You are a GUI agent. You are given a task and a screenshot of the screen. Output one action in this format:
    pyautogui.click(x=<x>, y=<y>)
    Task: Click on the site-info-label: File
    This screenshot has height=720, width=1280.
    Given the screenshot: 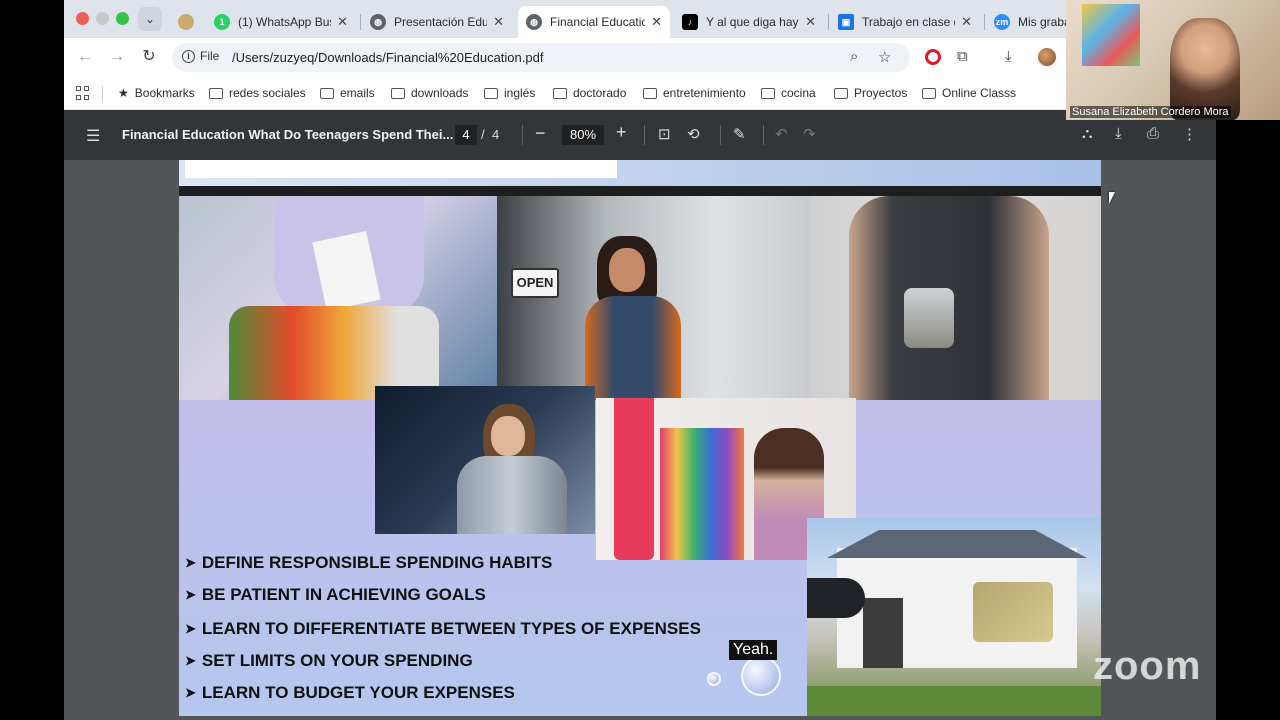 What is the action you would take?
    pyautogui.click(x=210, y=56)
    